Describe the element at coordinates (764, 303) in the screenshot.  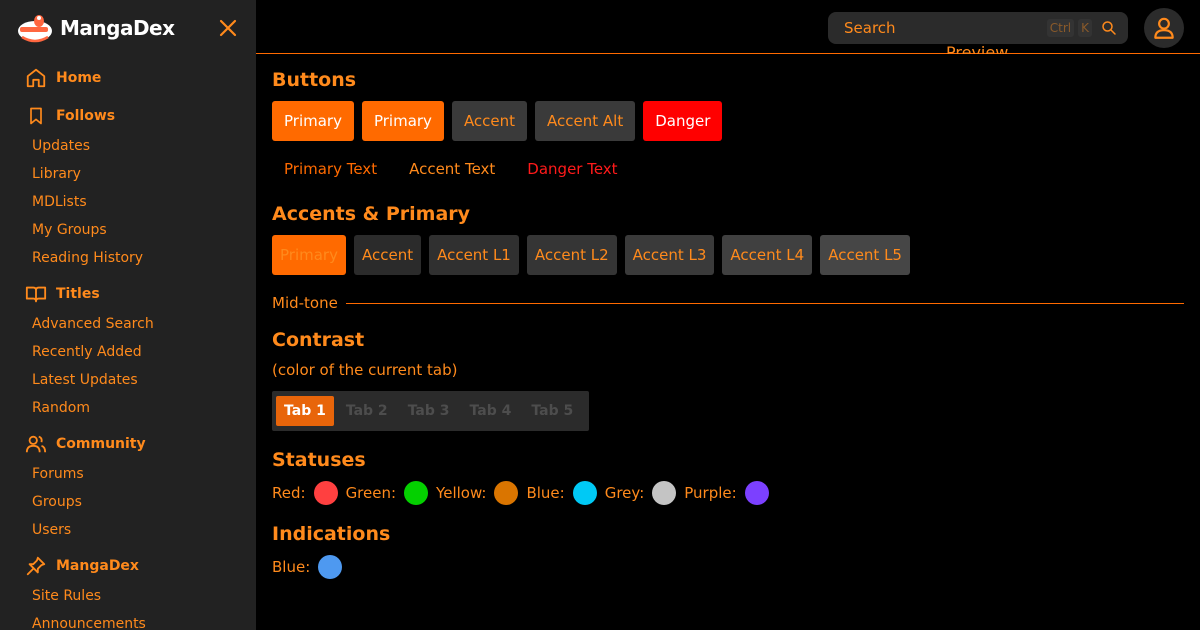
I see `midtone-line` at that location.